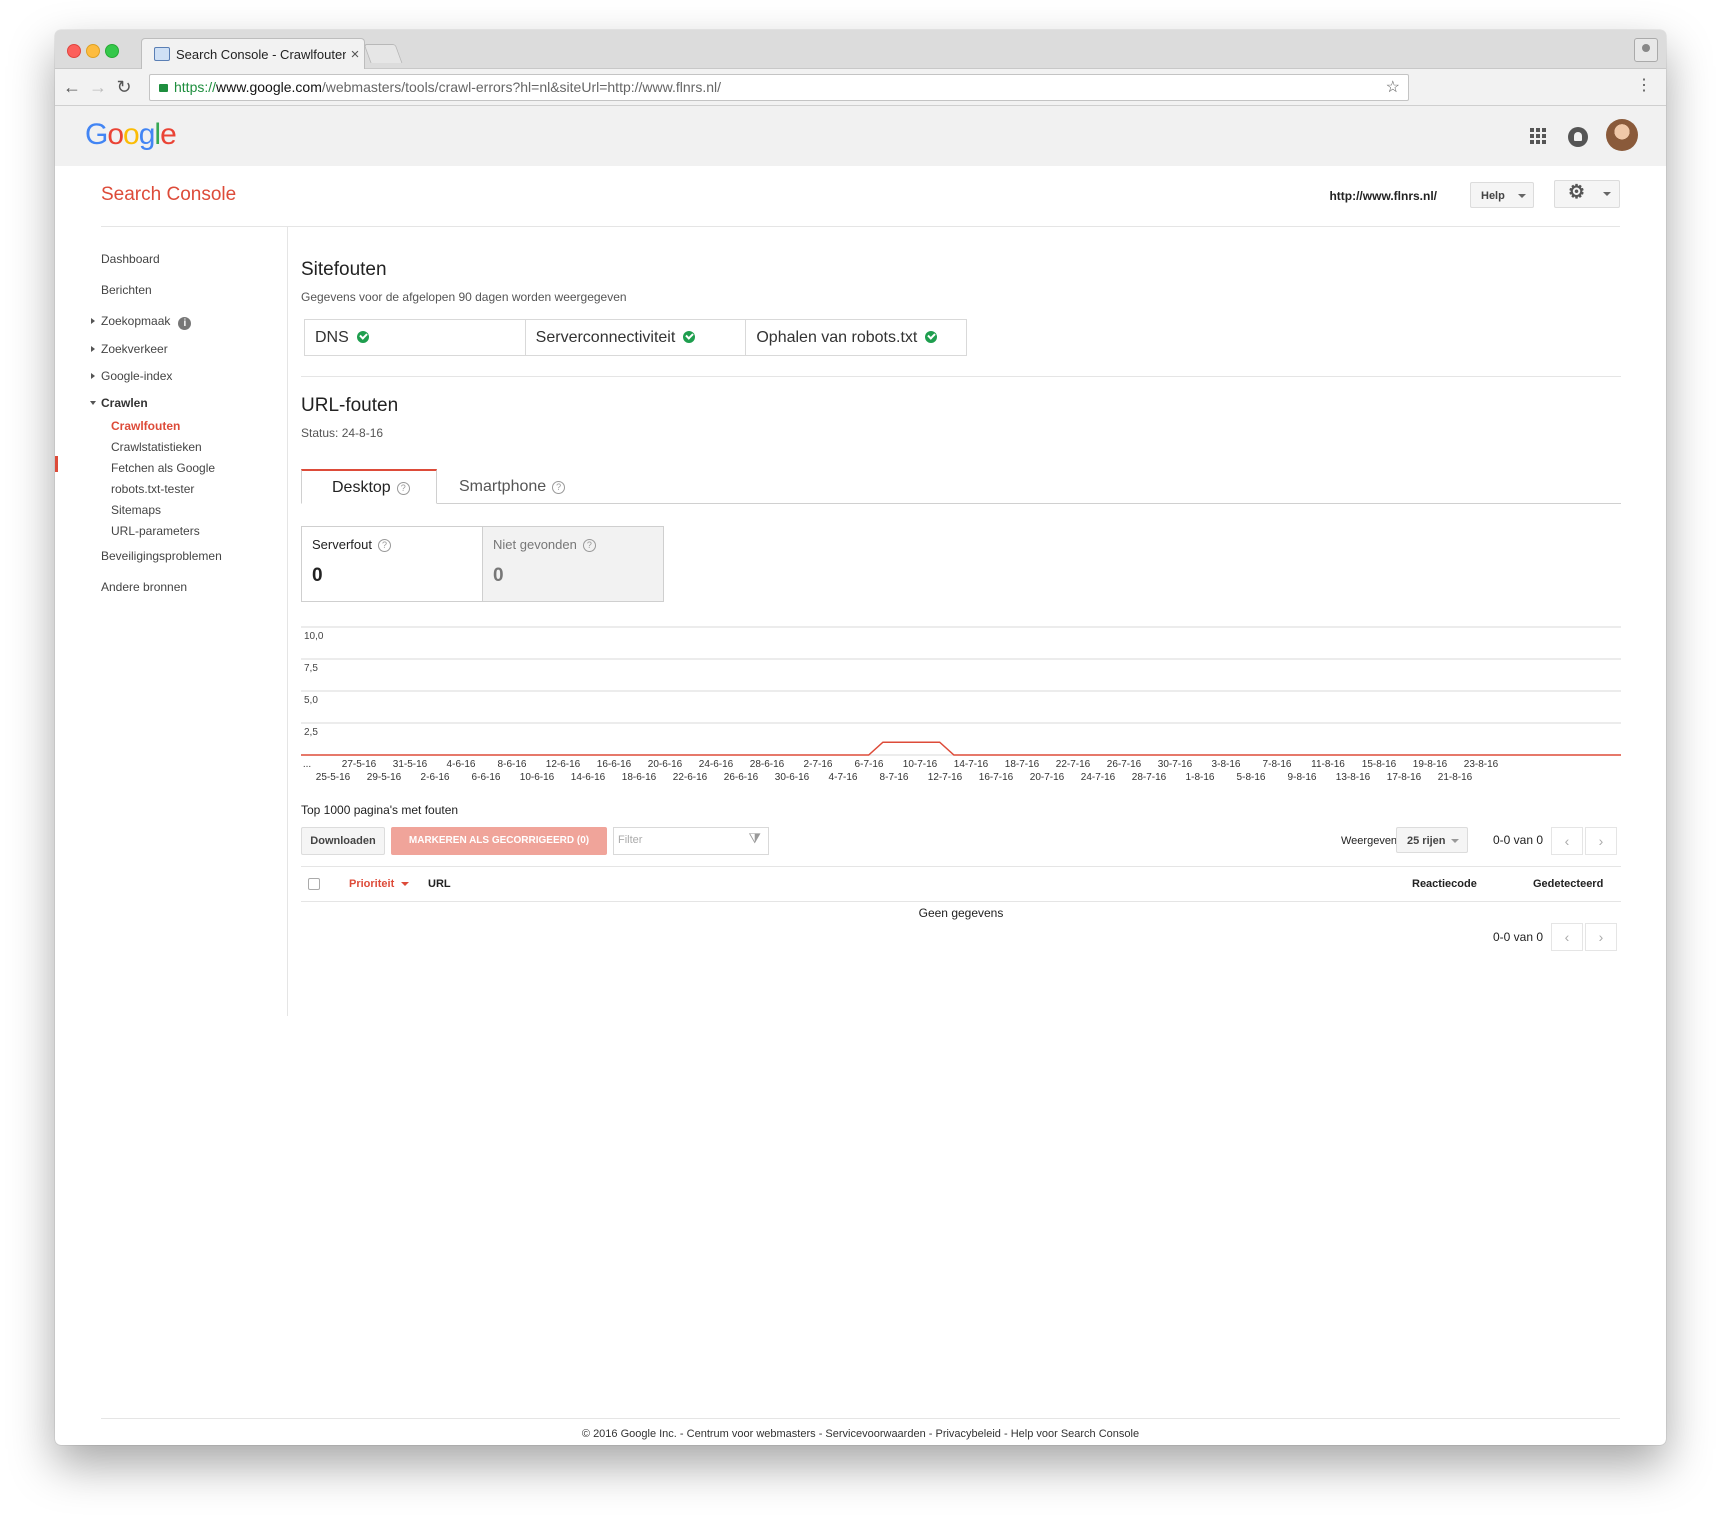 This screenshot has width=1721, height=1525. I want to click on tab-smartphone: Smartphone?, so click(512, 486).